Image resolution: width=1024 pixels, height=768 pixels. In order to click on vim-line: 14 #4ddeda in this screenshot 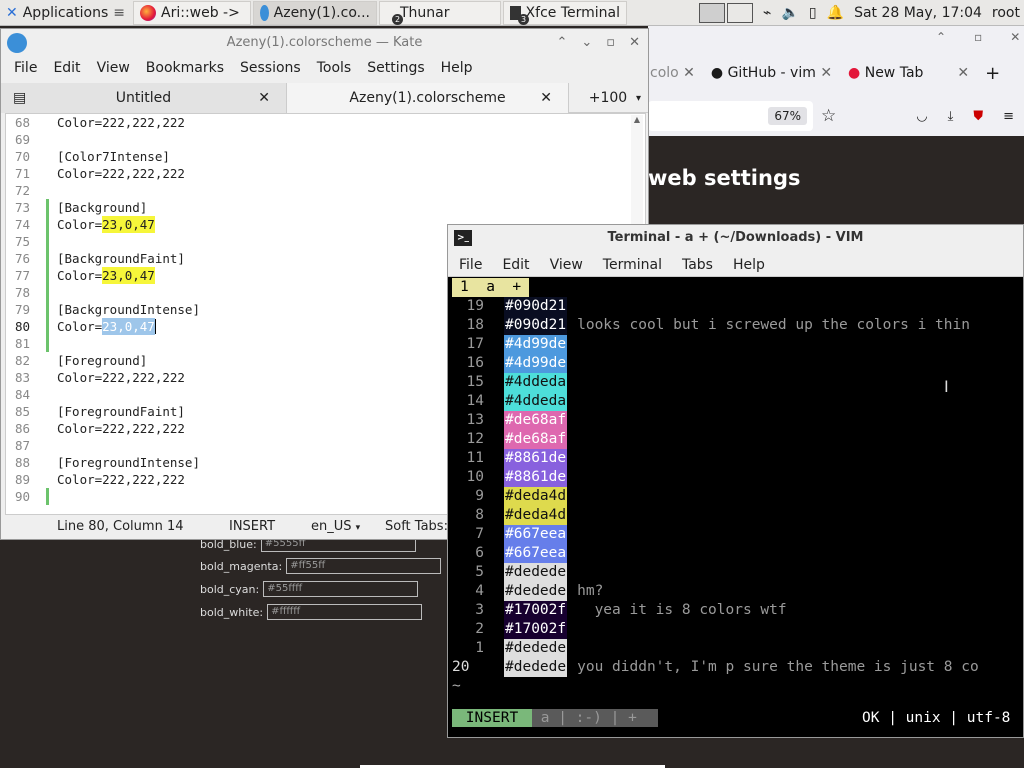, I will do `click(738, 401)`.